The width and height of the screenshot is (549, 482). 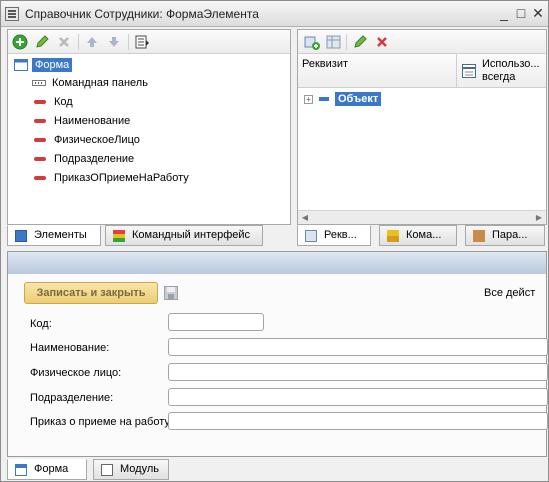 I want to click on command-panel-icon, so click(x=39, y=83).